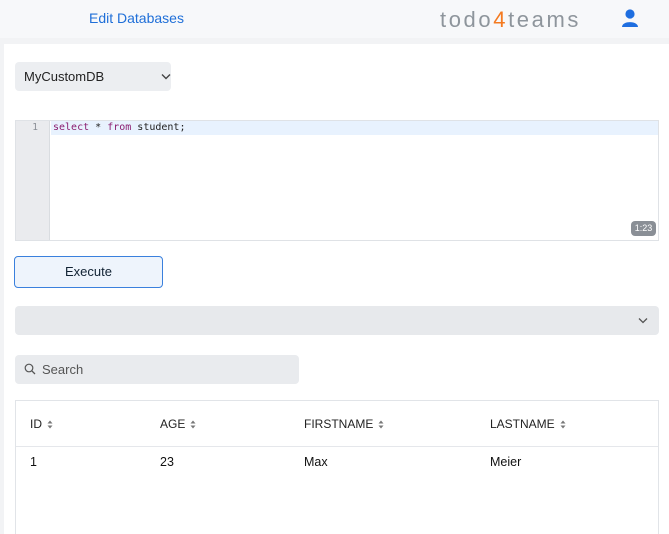 The height and width of the screenshot is (534, 669). I want to click on database-select: MyCustomDB, so click(93, 76).